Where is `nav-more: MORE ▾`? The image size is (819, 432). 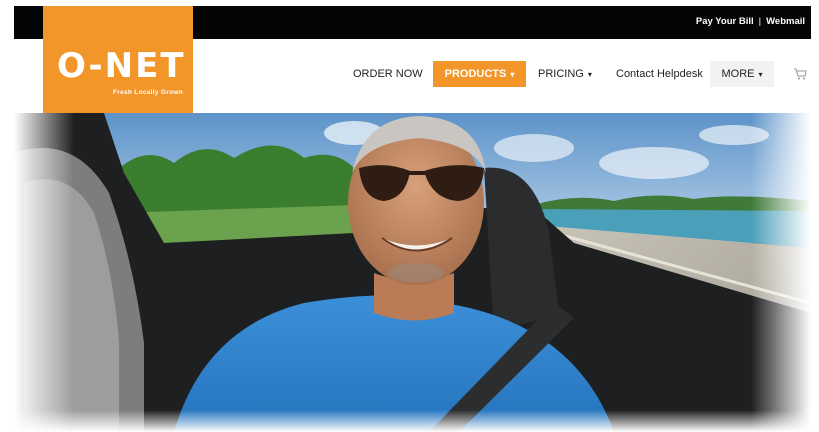
nav-more: MORE ▾ is located at coordinates (742, 74).